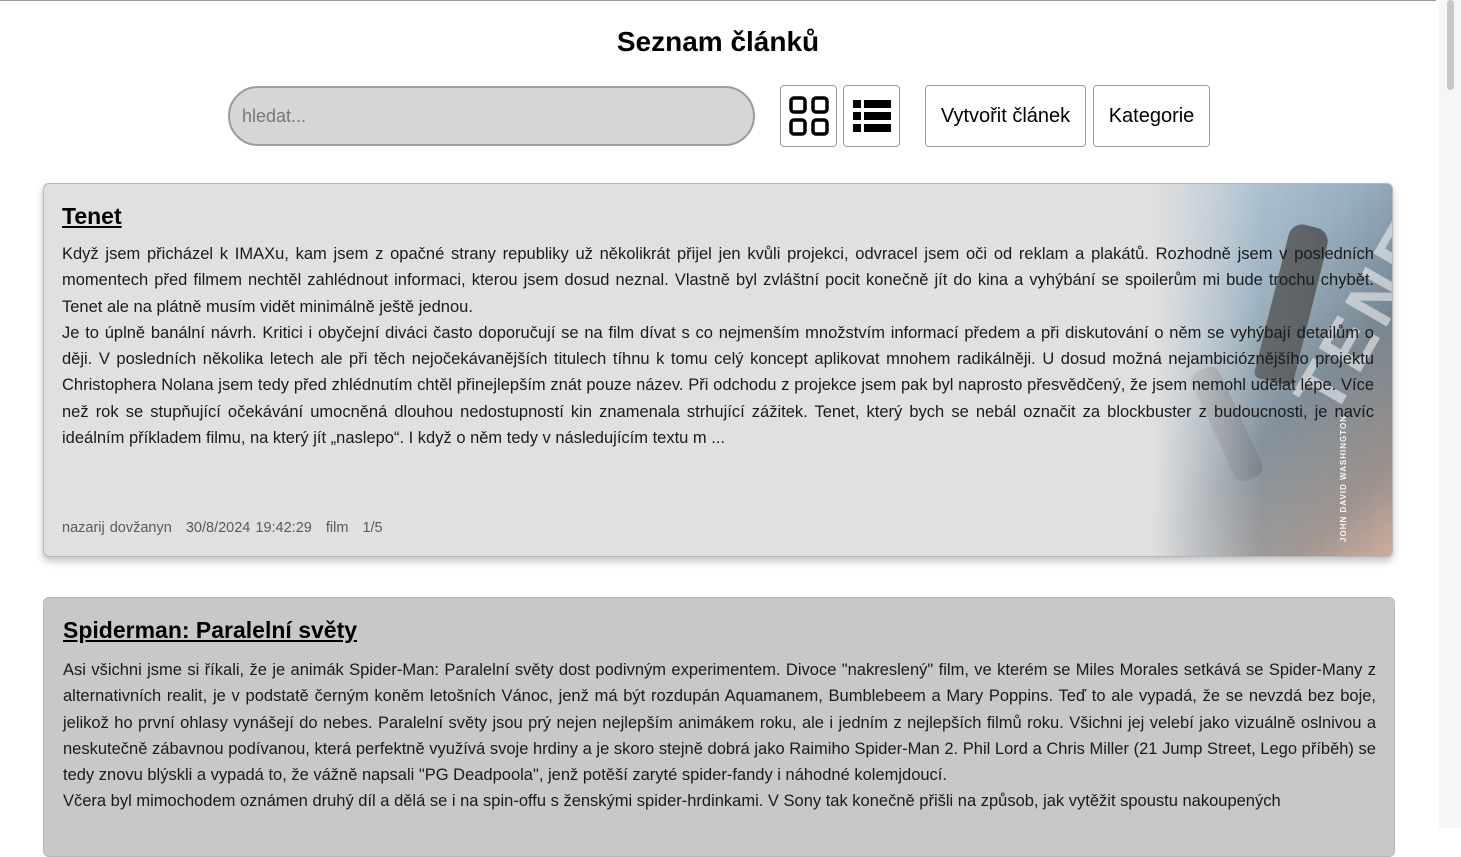 The image size is (1461, 857). What do you see at coordinates (1151, 116) in the screenshot?
I see `categories-button: Kategorie` at bounding box center [1151, 116].